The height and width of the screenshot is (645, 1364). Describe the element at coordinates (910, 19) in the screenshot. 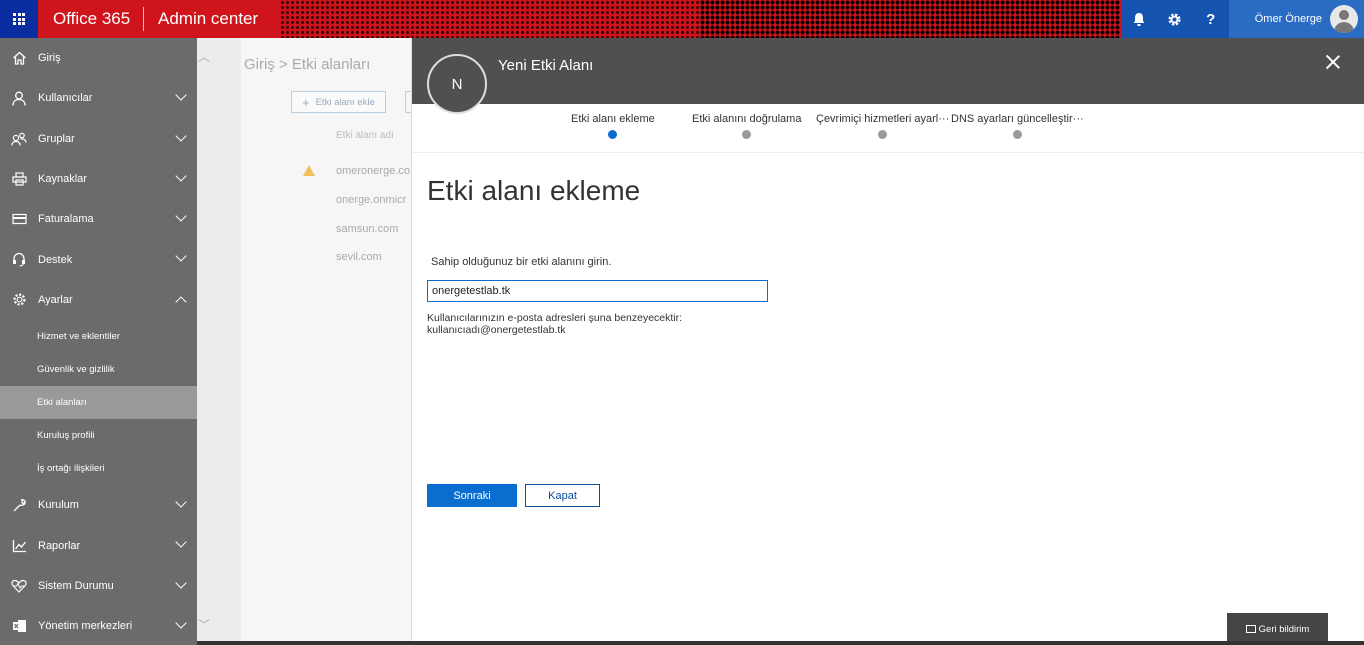

I see `header-pattern-dense` at that location.